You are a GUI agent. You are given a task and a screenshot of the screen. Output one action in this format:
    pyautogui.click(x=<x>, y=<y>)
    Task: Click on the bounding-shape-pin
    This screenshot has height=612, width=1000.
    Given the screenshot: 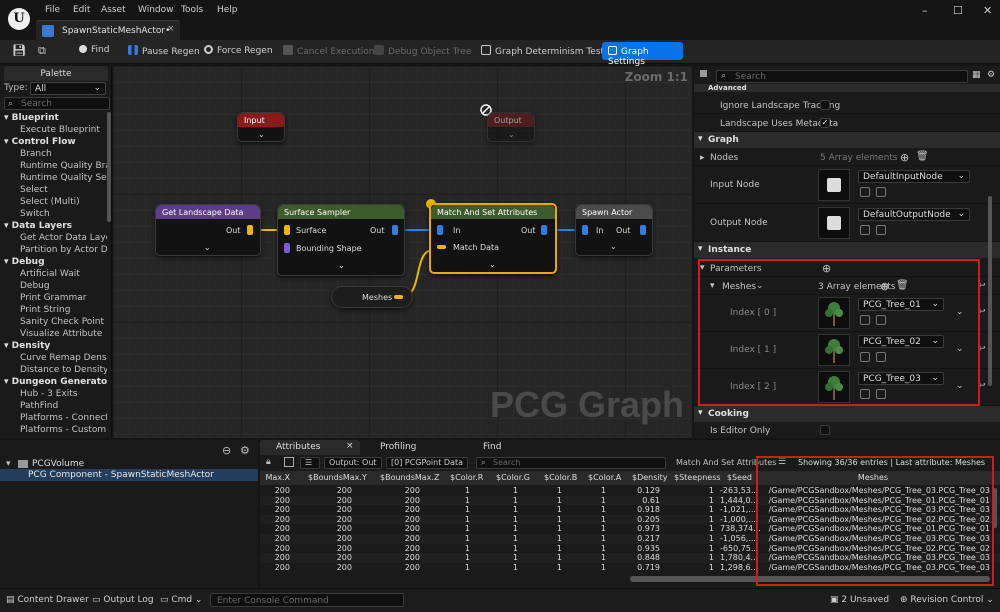 What is the action you would take?
    pyautogui.click(x=287, y=248)
    